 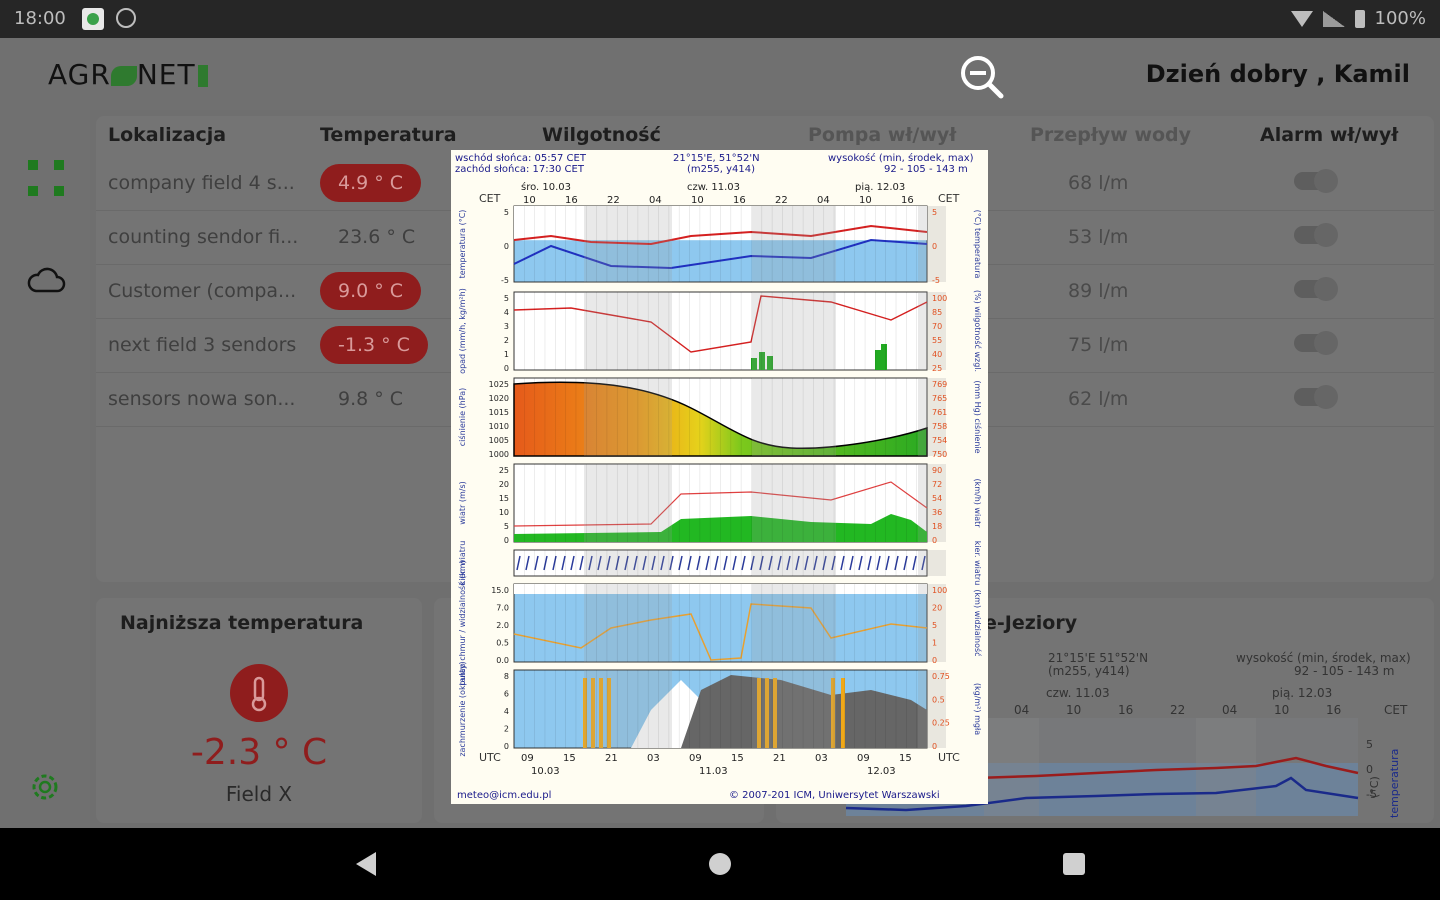 I want to click on back-icon, so click(x=366, y=864).